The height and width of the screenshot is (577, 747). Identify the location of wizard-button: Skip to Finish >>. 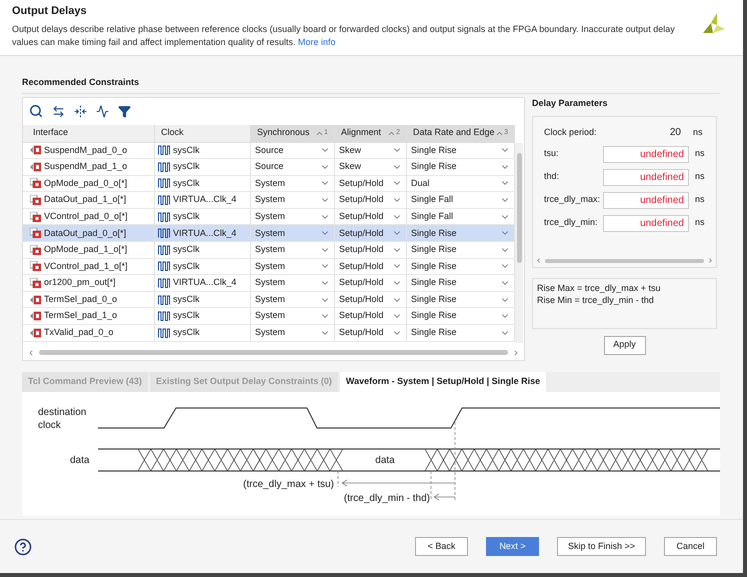
(601, 546).